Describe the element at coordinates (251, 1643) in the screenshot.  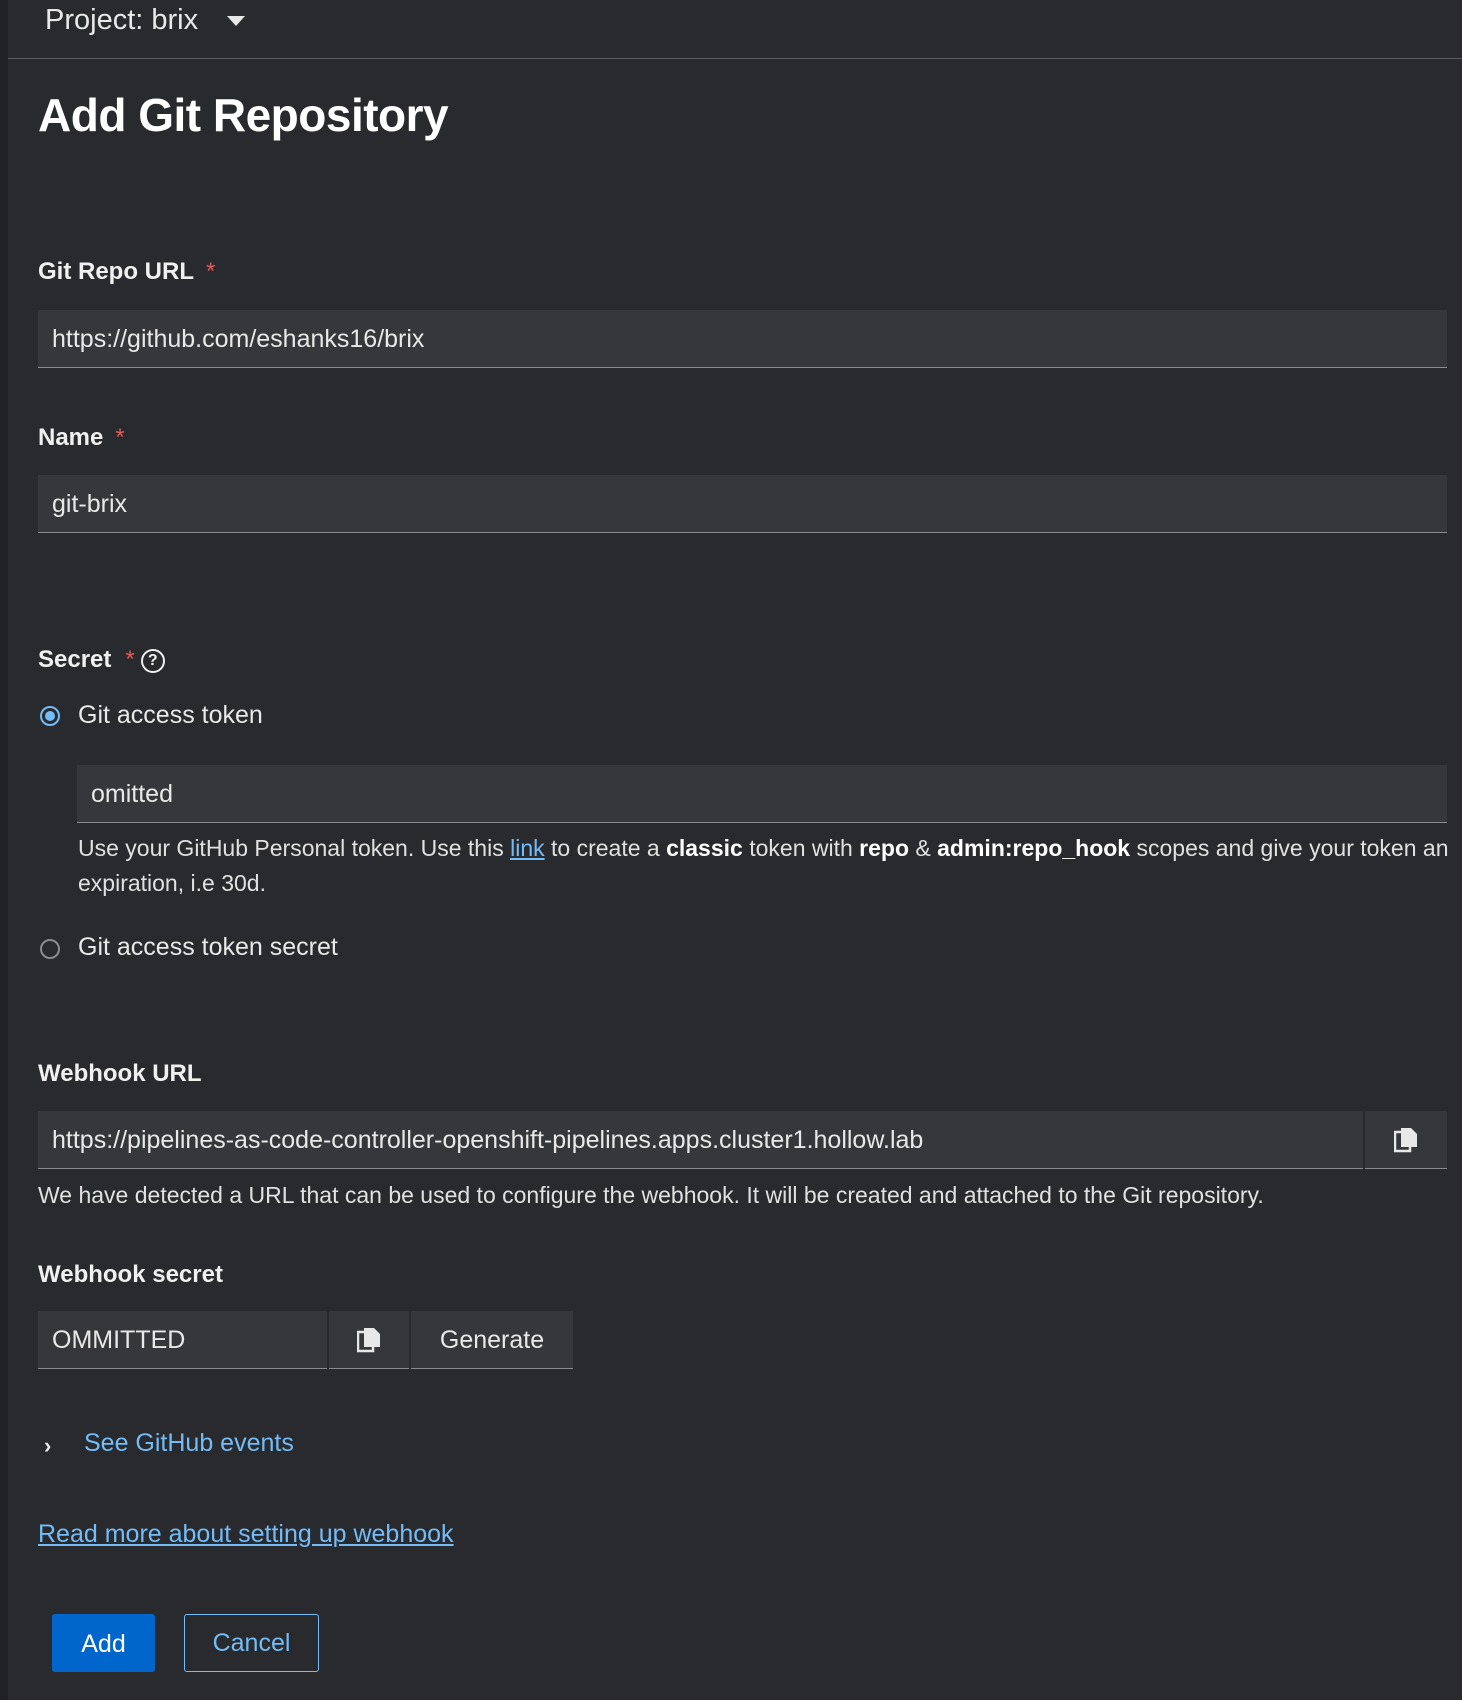
I see `cancel-button: Cancel` at that location.